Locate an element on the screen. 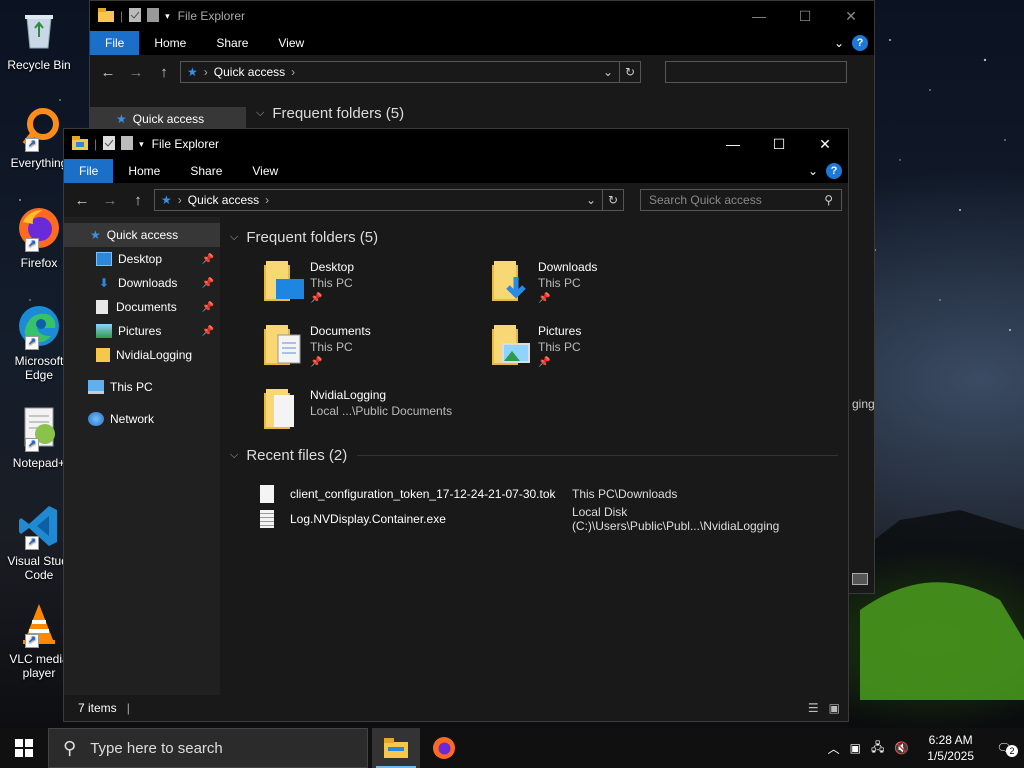 This screenshot has height=768, width=1024. clock-time: 6:28 AM is located at coordinates (950, 740).